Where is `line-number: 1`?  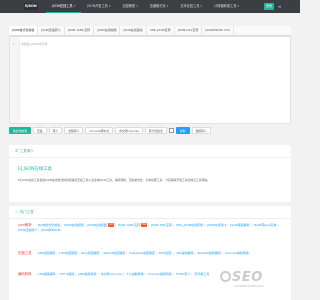
line-number: 1 is located at coordinates (14, 44).